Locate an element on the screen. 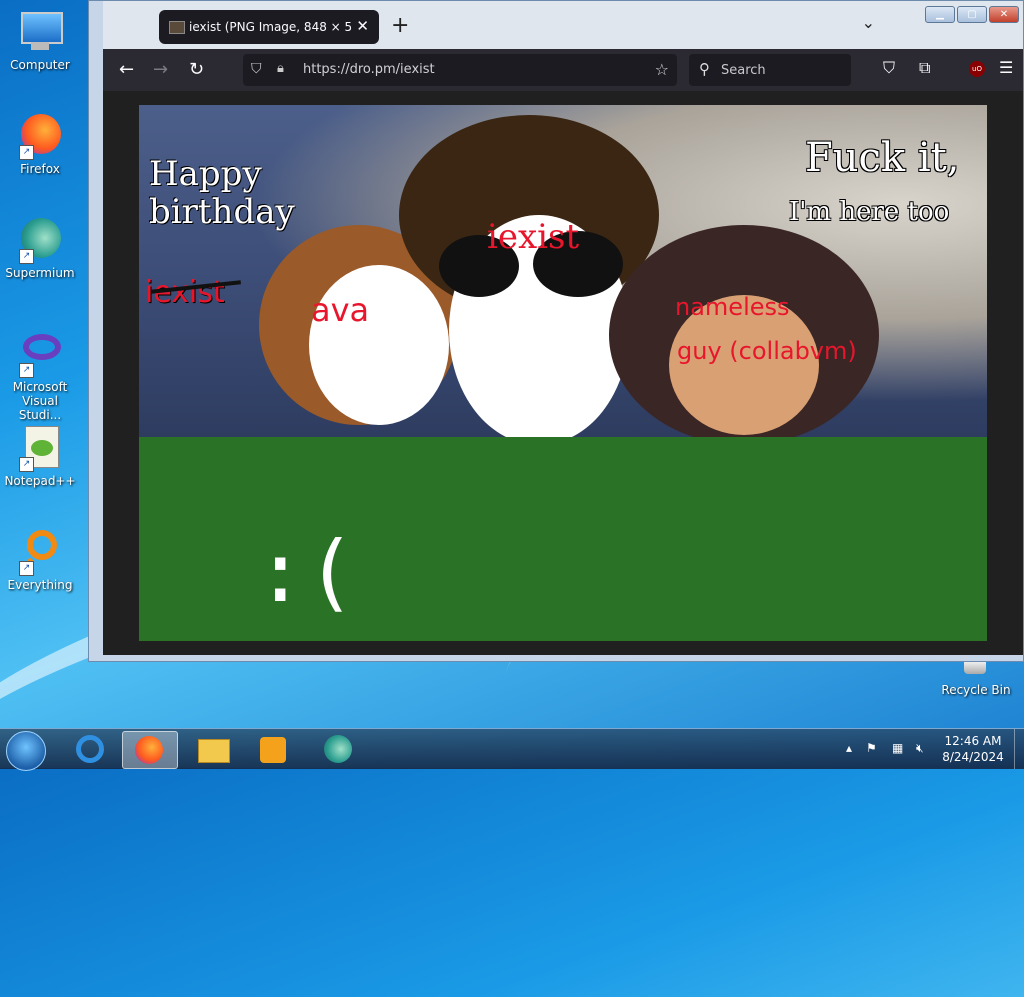 This screenshot has height=997, width=1024. tracking-shield-icon: ⛉ is located at coordinates (256, 69).